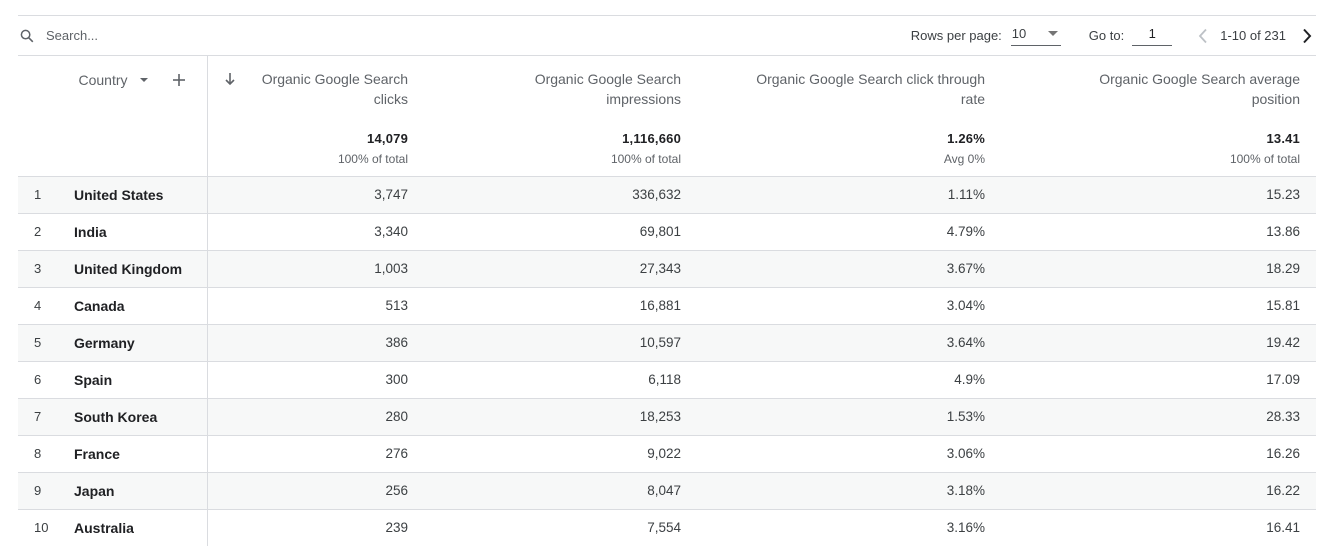 This screenshot has height=554, width=1331. What do you see at coordinates (1158, 380) in the screenshot?
I see `average-position-cell: 17.09` at bounding box center [1158, 380].